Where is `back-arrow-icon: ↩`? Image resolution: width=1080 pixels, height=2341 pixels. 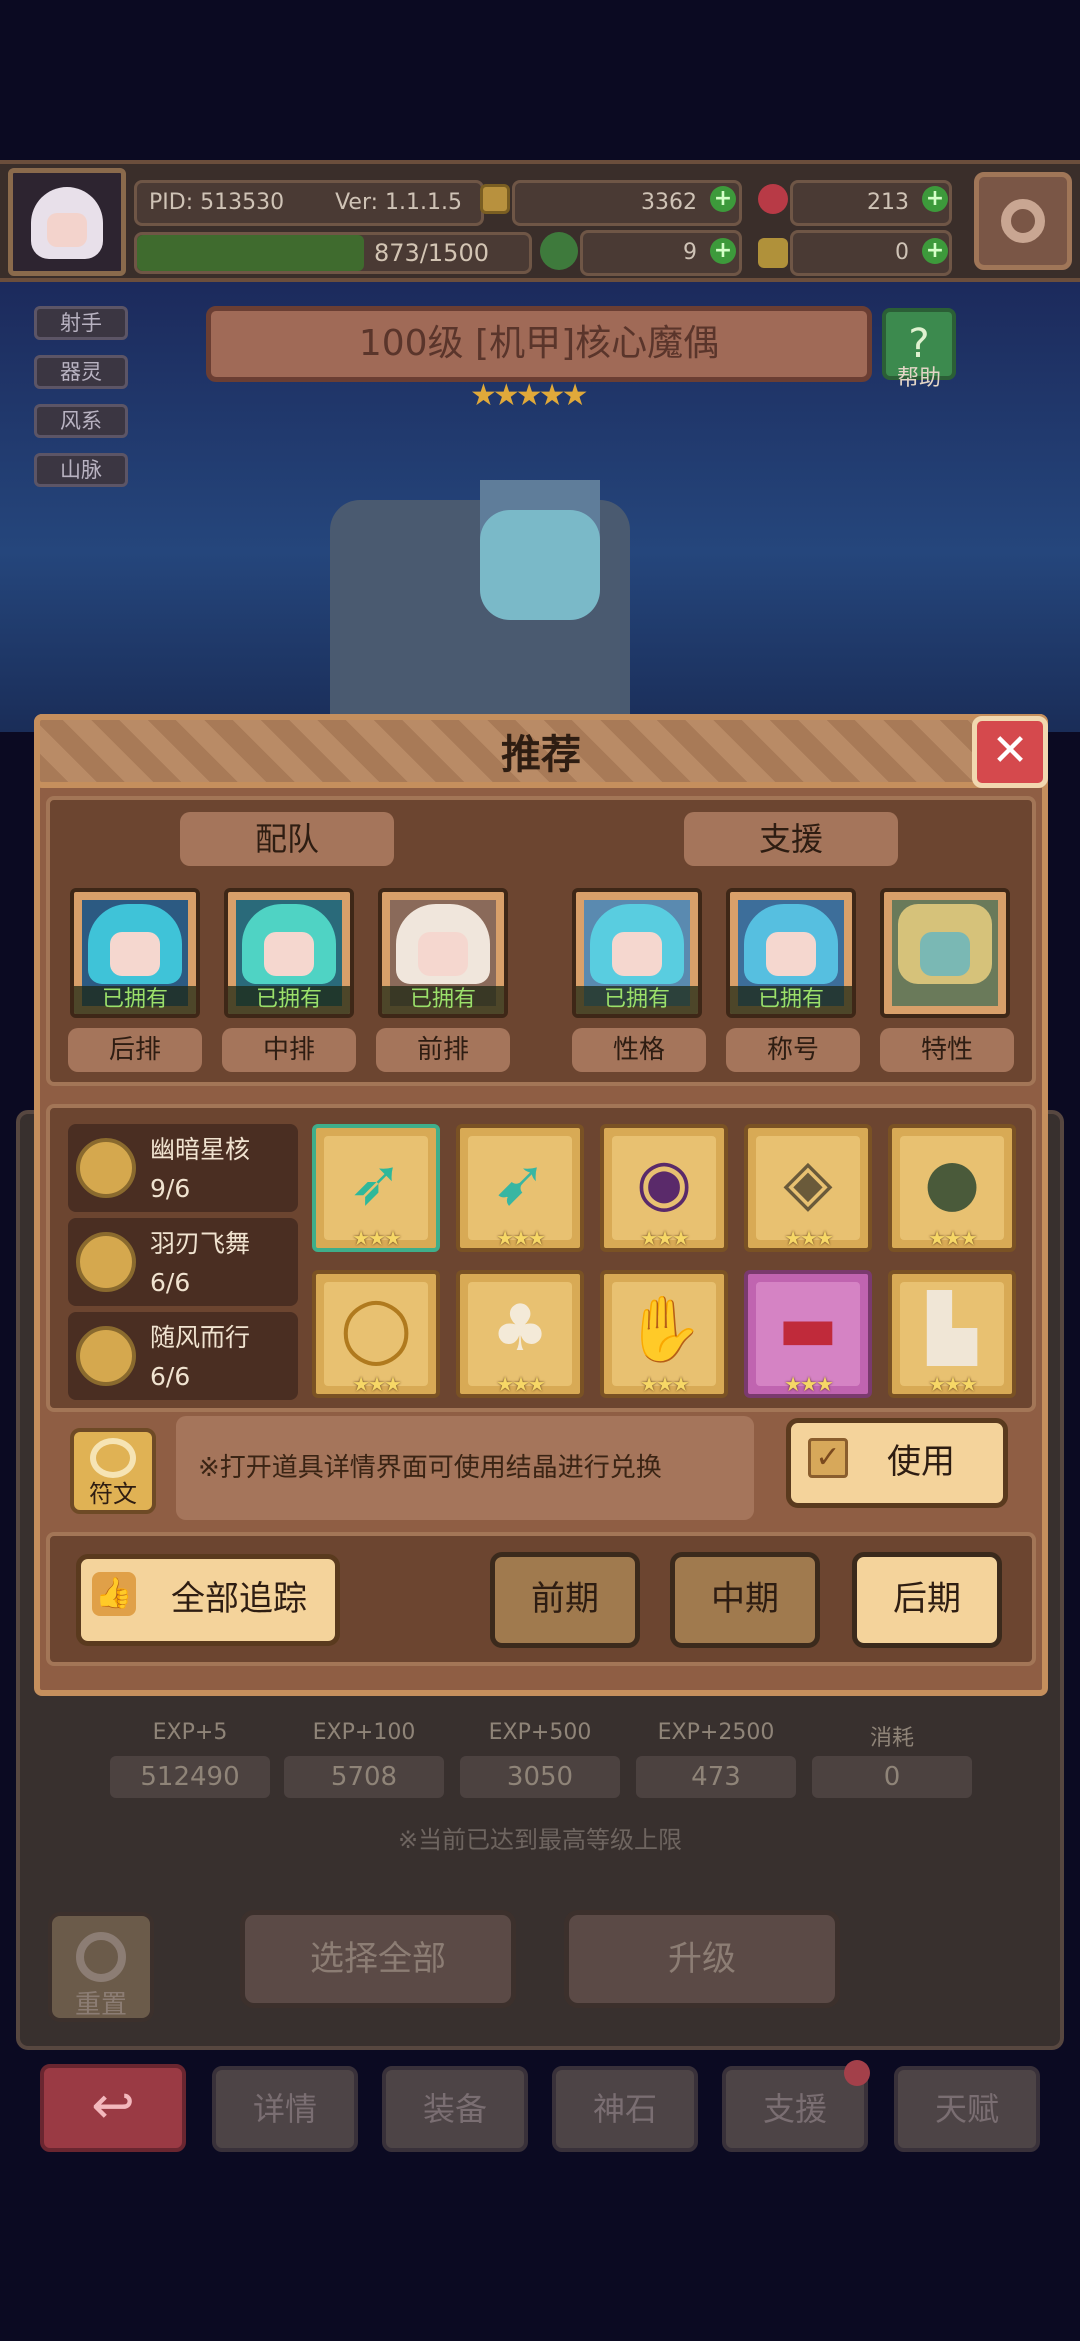 back-arrow-icon: ↩ is located at coordinates (113, 2106).